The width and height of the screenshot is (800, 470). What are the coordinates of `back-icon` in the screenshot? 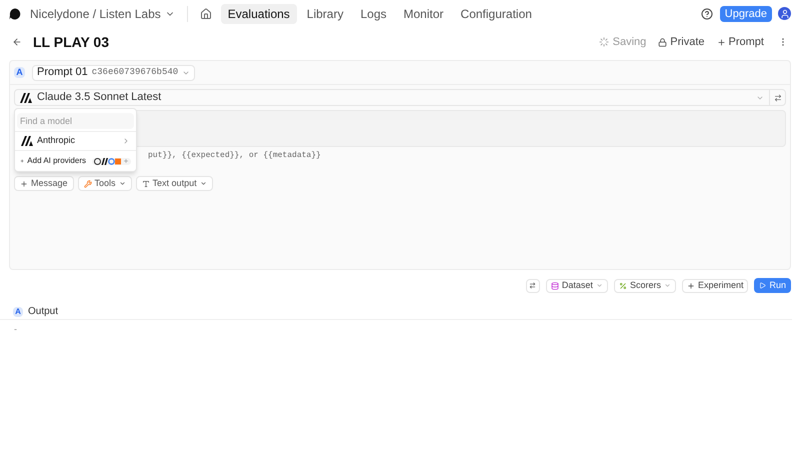 It's located at (17, 42).